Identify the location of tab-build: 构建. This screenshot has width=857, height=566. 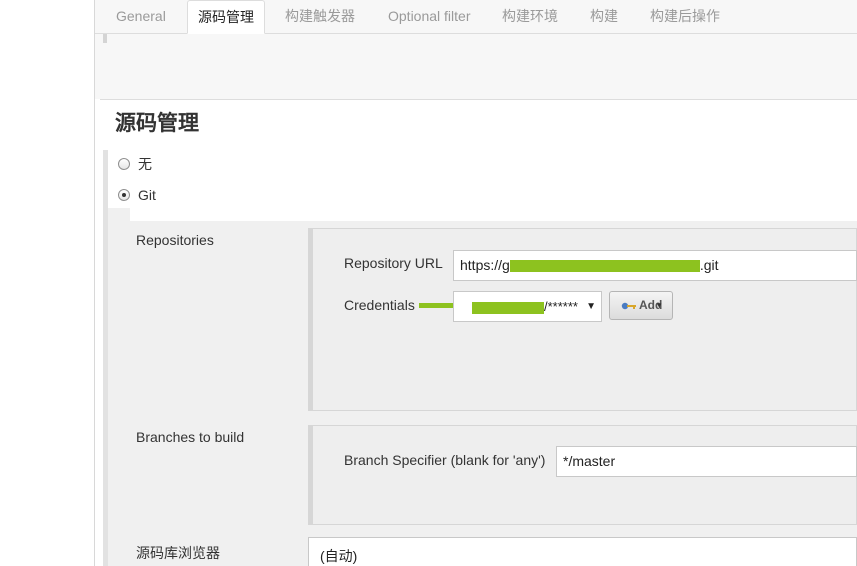
(604, 16).